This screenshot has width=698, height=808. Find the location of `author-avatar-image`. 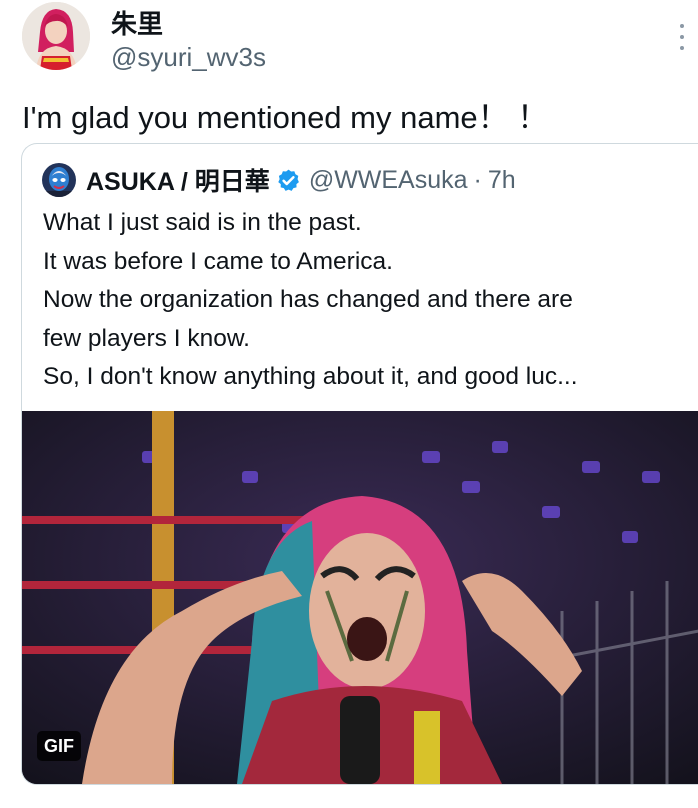

author-avatar-image is located at coordinates (56, 36).